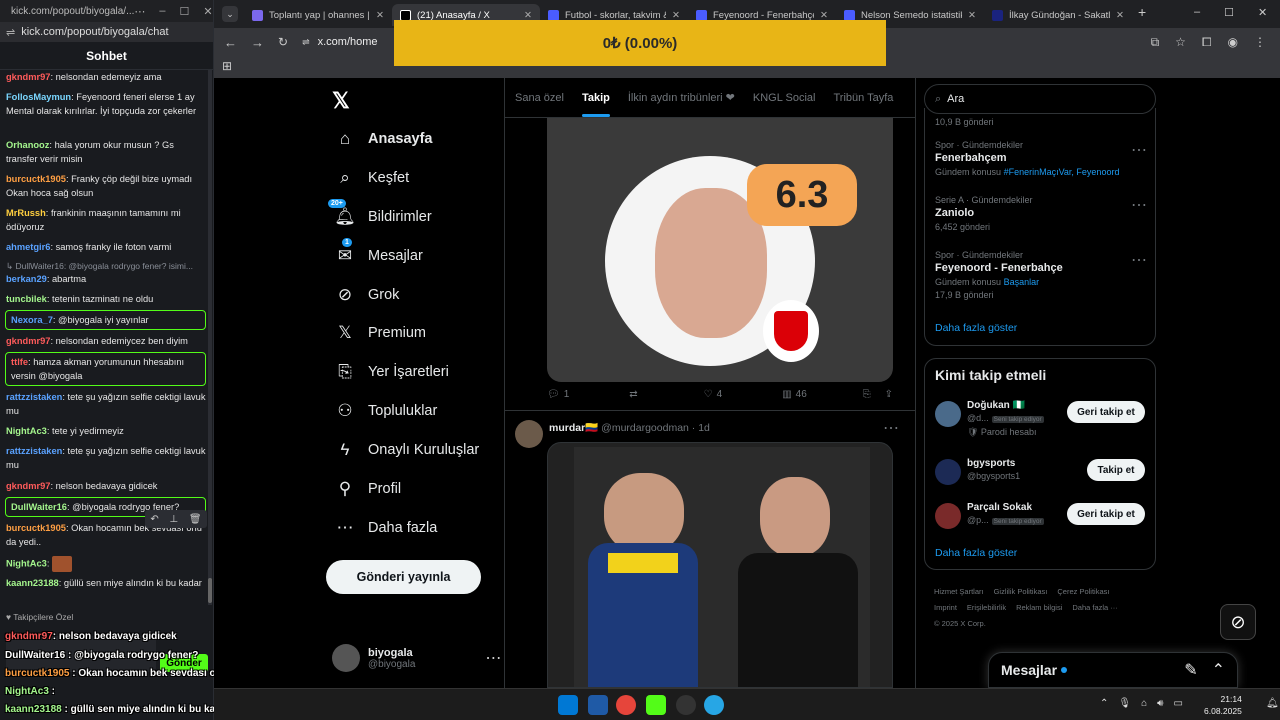 The height and width of the screenshot is (720, 1280). Describe the element at coordinates (863, 98) in the screenshot. I see `timeline-tab: Tribün Tayfa` at that location.